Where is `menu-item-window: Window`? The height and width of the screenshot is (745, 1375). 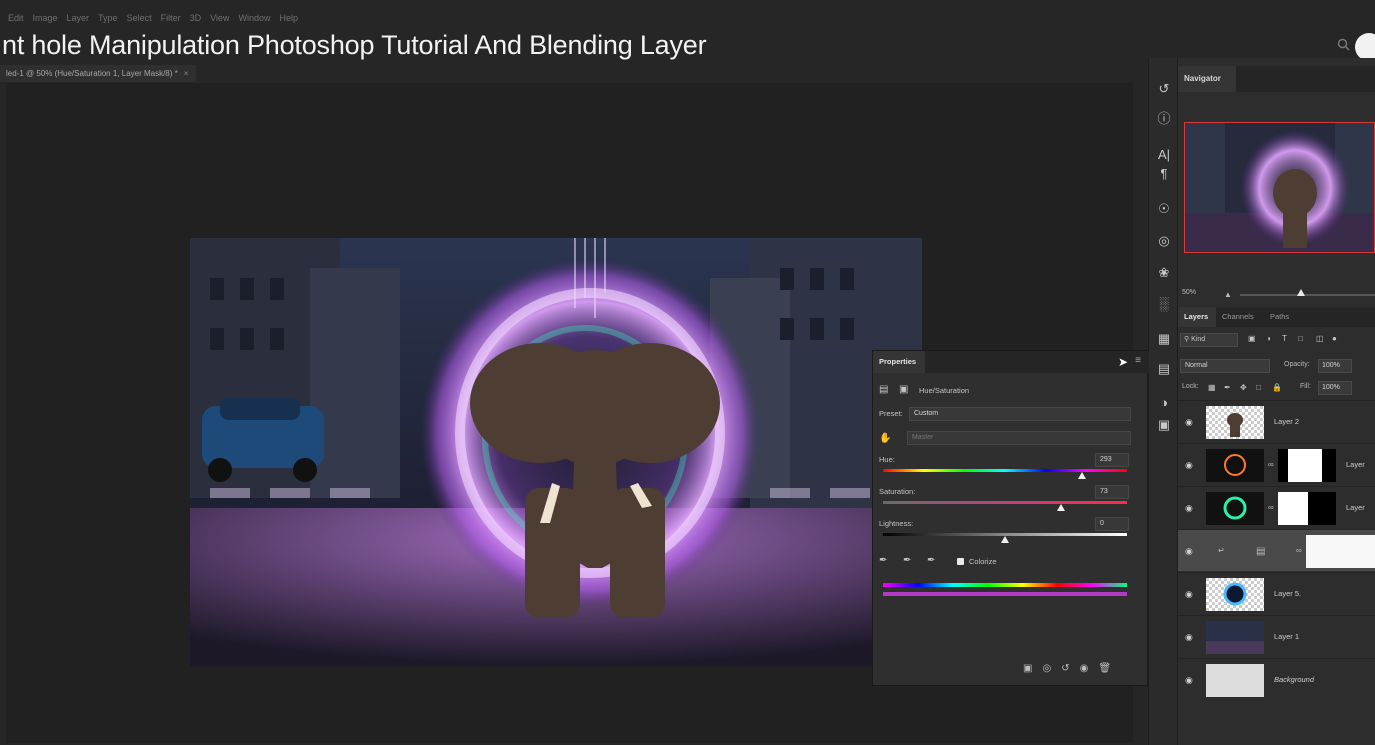
menu-item-window: Window is located at coordinates (254, 18).